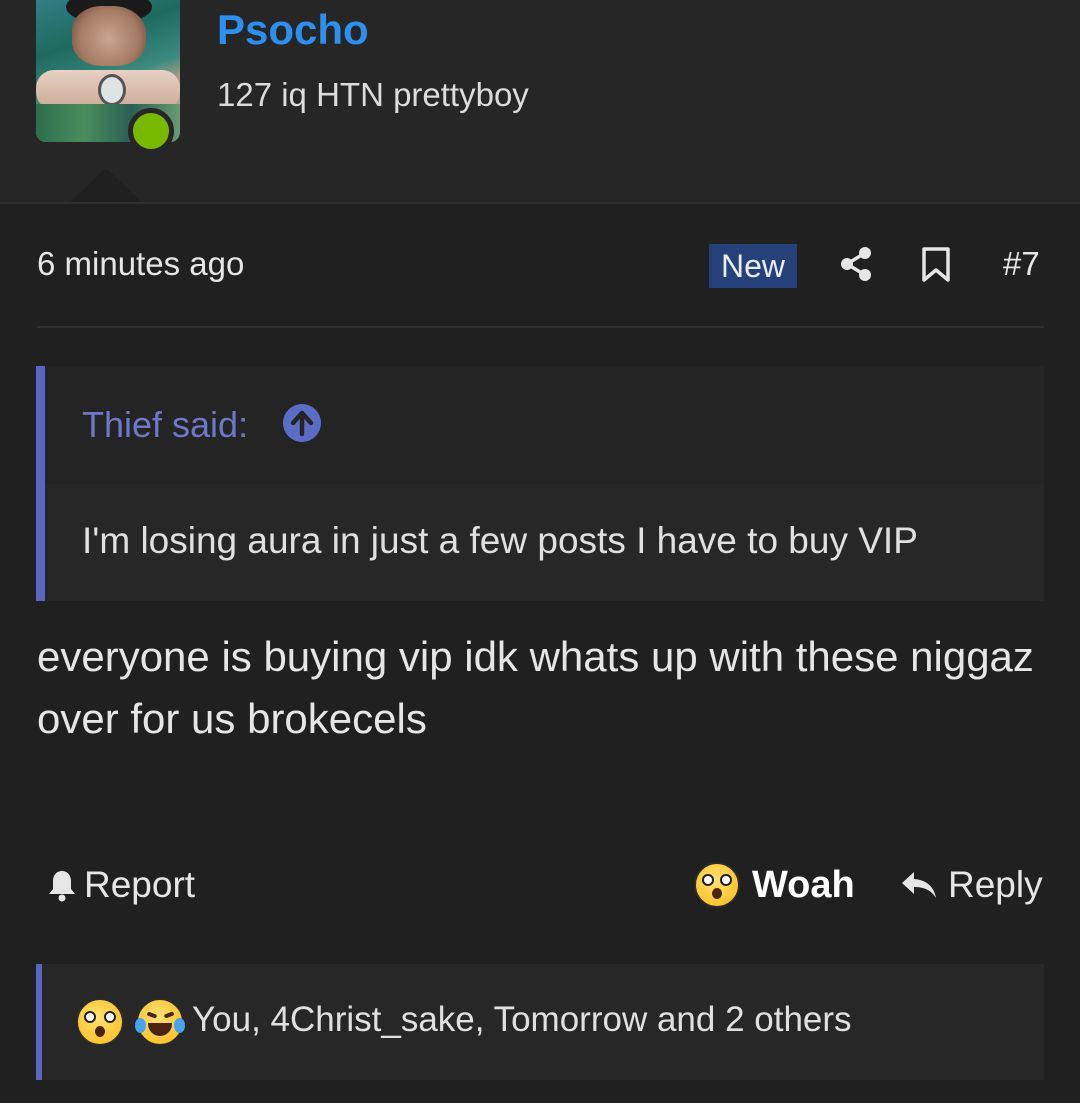 The image size is (1080, 1103). I want to click on bookmark-icon, so click(936, 265).